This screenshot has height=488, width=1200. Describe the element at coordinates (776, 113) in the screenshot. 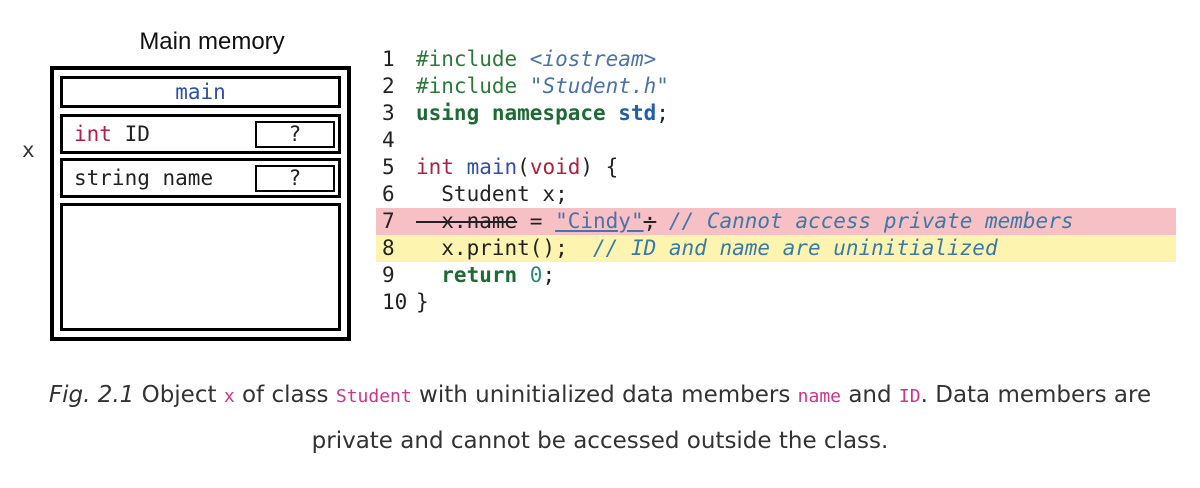

I see `code-line: 3 using namespace std;` at that location.